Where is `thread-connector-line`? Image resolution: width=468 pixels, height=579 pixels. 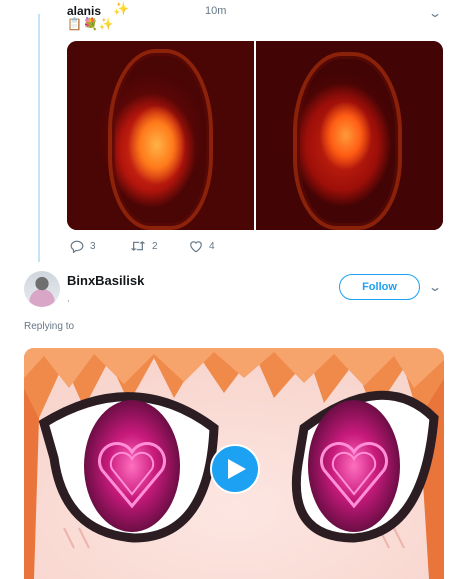 thread-connector-line is located at coordinates (39, 138).